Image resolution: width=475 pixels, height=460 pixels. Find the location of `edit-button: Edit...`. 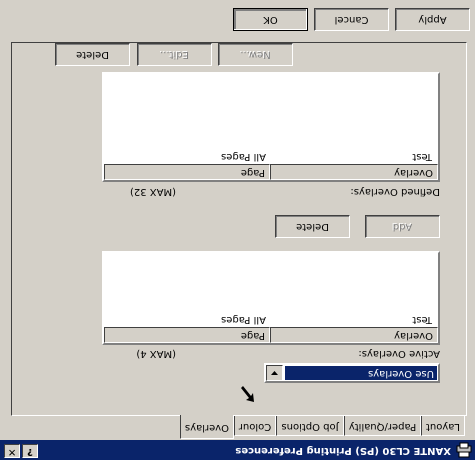

edit-button: Edit... is located at coordinates (174, 54).